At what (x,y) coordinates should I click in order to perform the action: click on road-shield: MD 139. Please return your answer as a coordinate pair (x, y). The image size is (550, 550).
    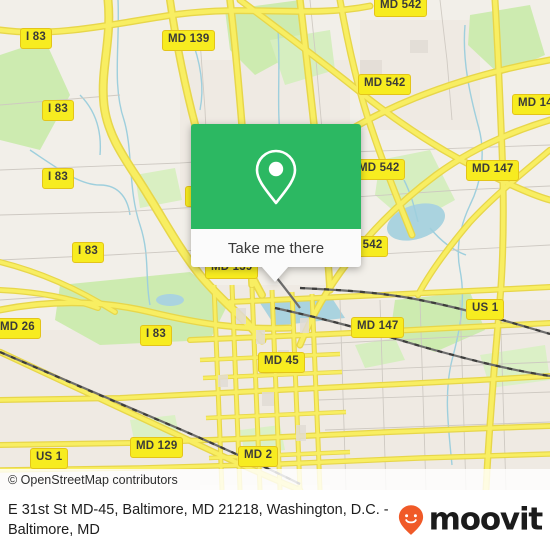
    Looking at the image, I should click on (189, 40).